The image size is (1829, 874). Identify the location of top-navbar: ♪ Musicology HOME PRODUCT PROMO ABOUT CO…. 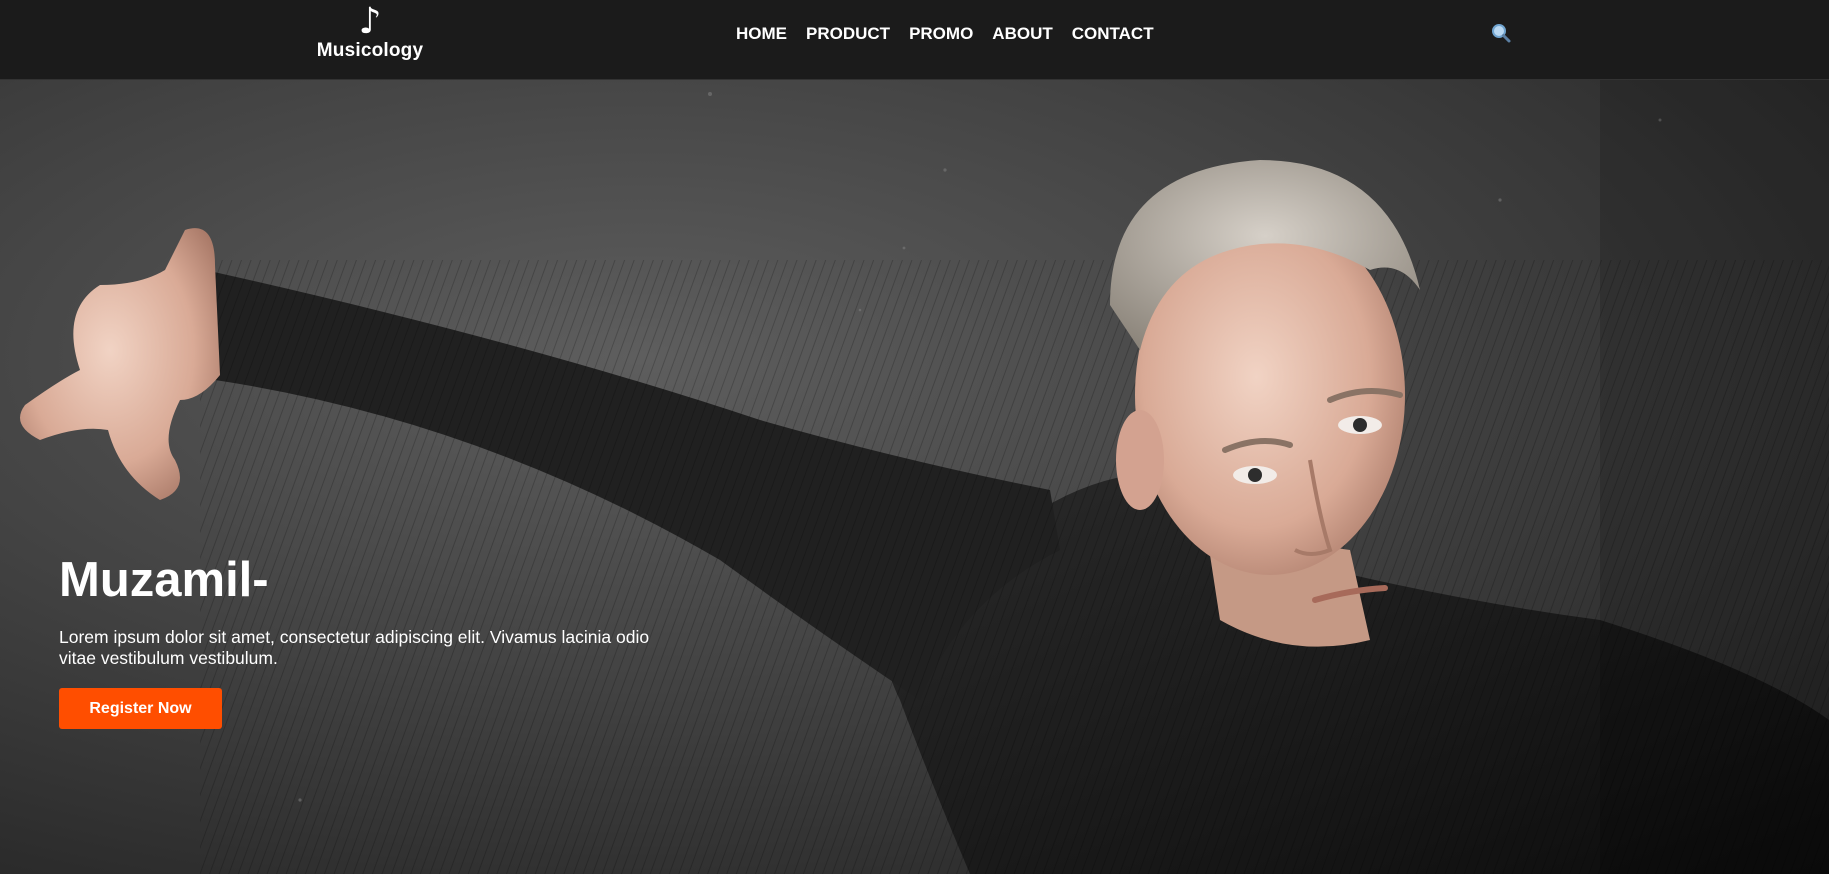
(914, 40).